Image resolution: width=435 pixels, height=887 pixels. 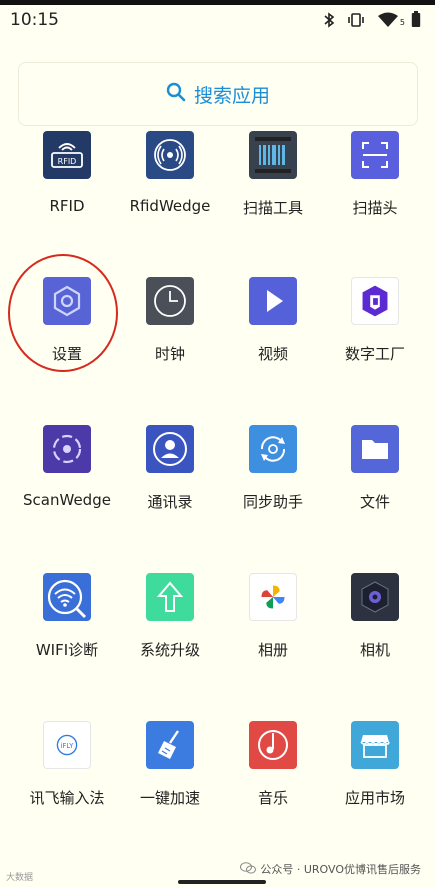 I want to click on ifly-icon-text: iFLY, so click(x=68, y=746).